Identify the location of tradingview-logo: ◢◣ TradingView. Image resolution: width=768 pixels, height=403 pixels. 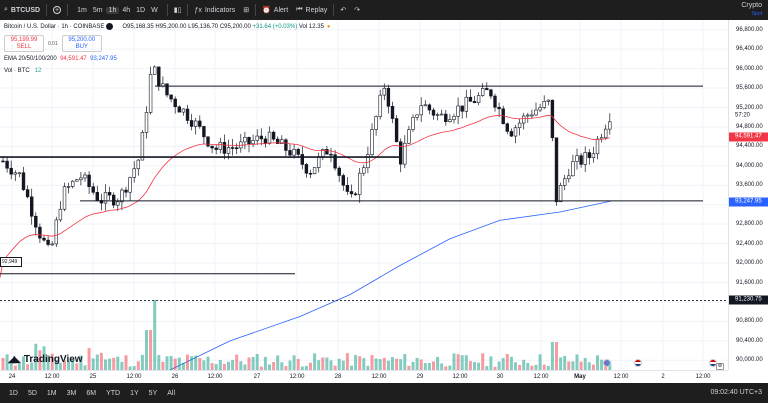
(45, 359).